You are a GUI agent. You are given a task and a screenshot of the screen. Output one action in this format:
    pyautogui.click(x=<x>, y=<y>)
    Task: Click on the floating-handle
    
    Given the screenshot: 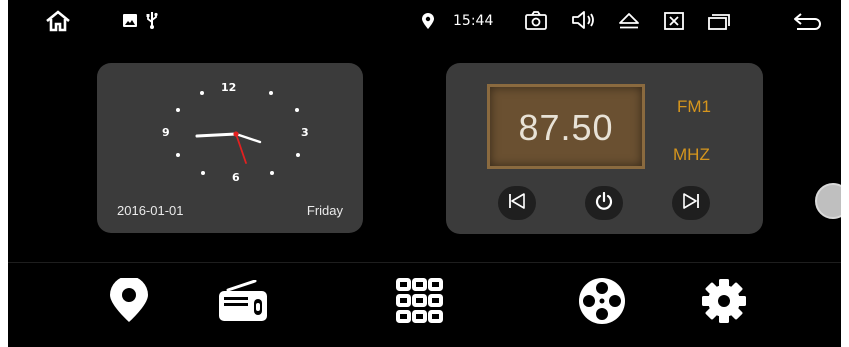 What is the action you would take?
    pyautogui.click(x=828, y=201)
    